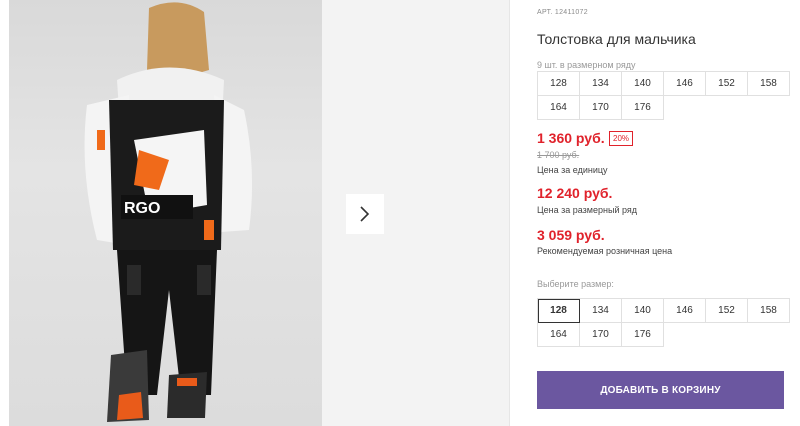 The image size is (800, 426). What do you see at coordinates (559, 84) in the screenshot?
I see `size-row-cell: 128` at bounding box center [559, 84].